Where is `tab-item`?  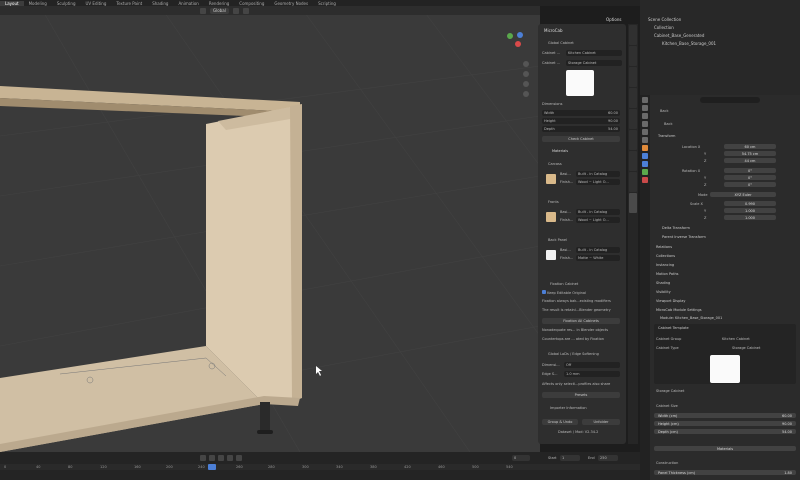
tab-item is located at coordinates (633, 35).